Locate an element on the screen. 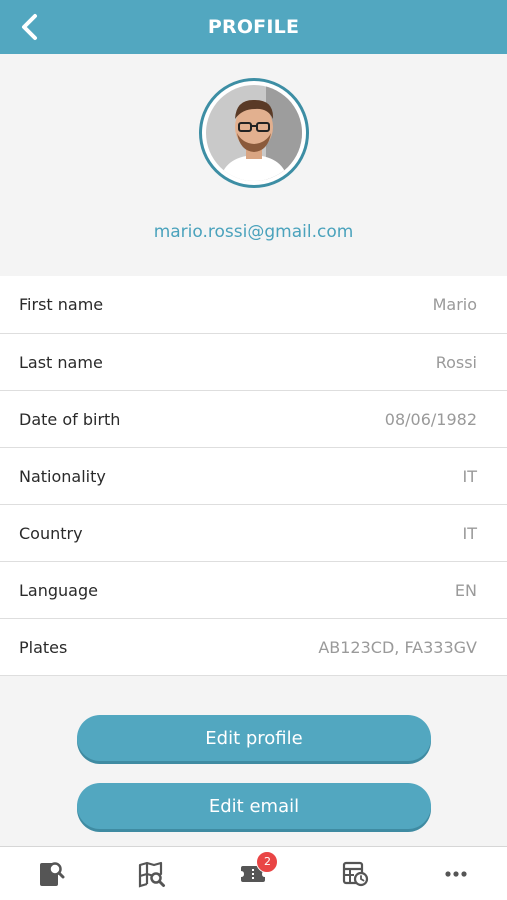 The image size is (507, 900). field-label: Language is located at coordinates (58, 590).